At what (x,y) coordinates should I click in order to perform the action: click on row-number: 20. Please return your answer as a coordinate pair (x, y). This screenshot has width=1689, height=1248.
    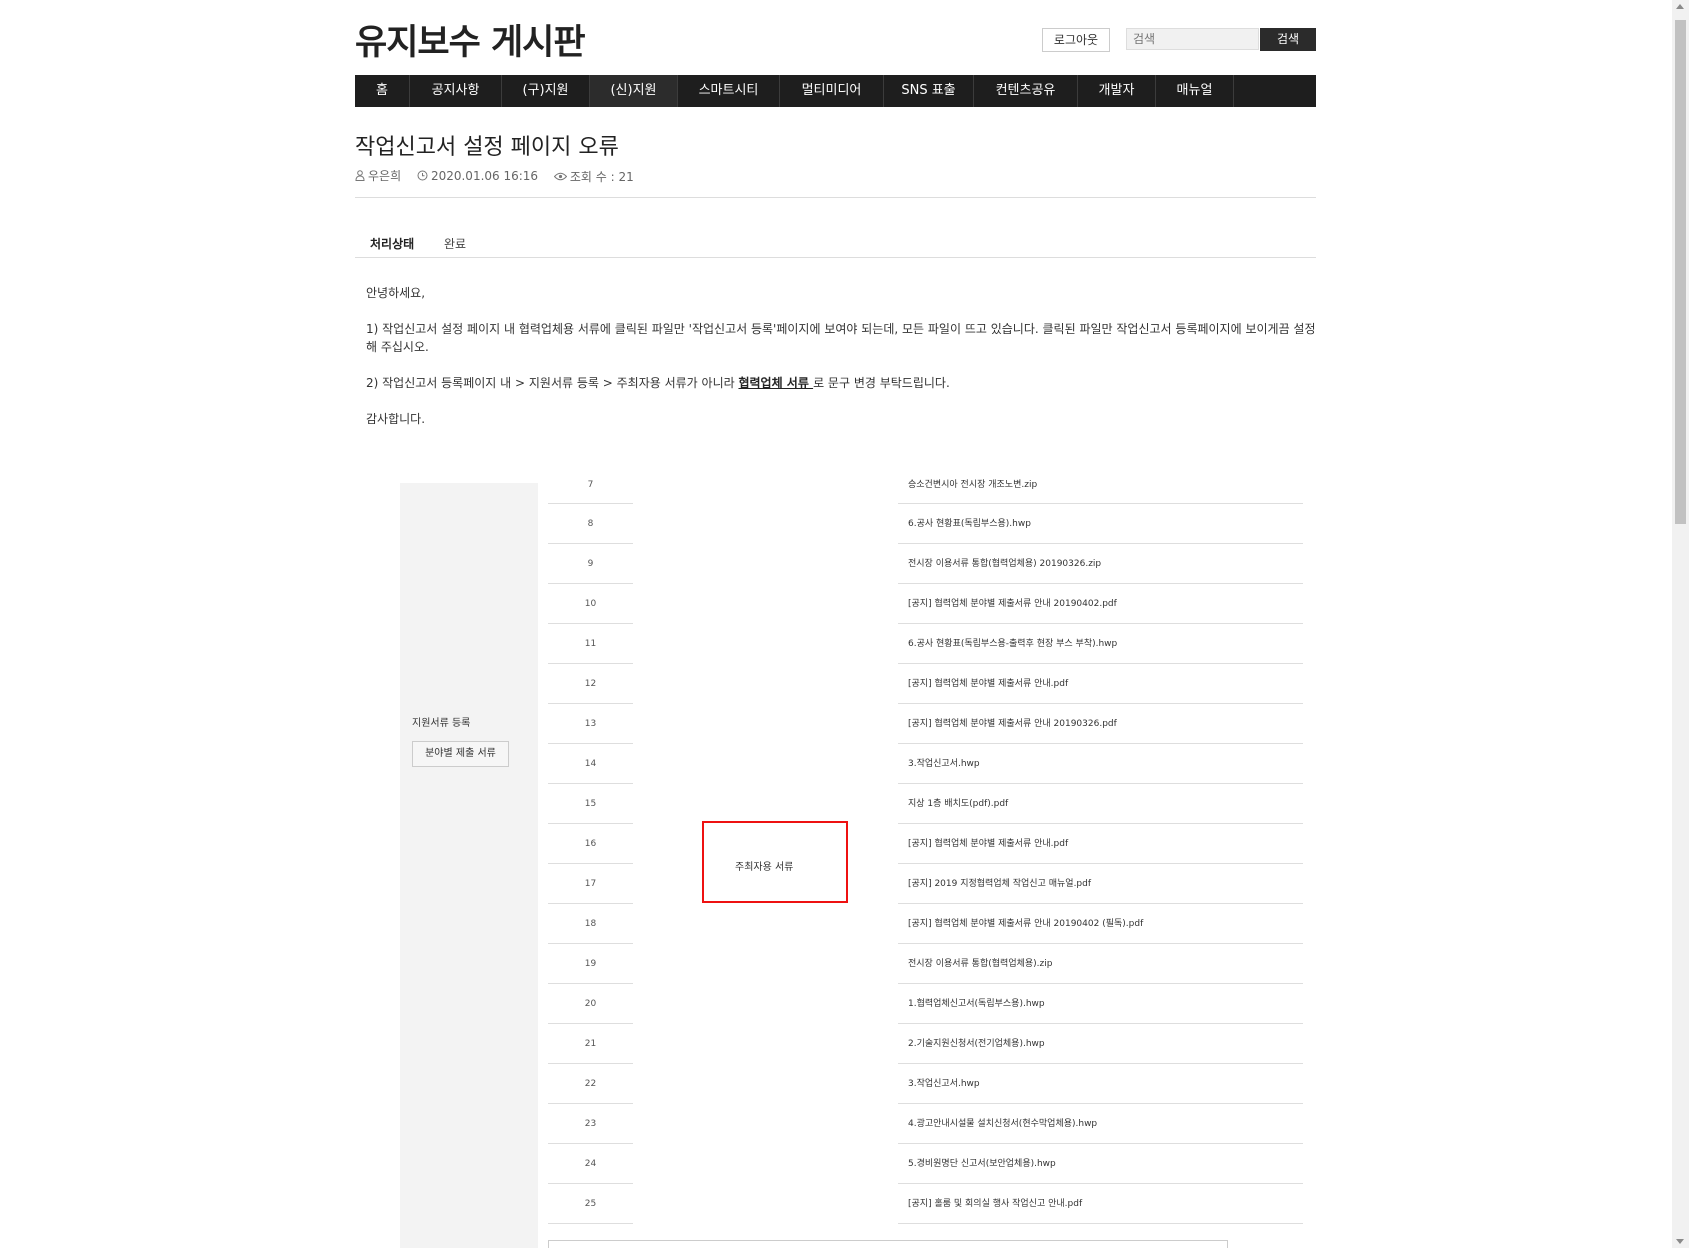
    Looking at the image, I should click on (590, 1004).